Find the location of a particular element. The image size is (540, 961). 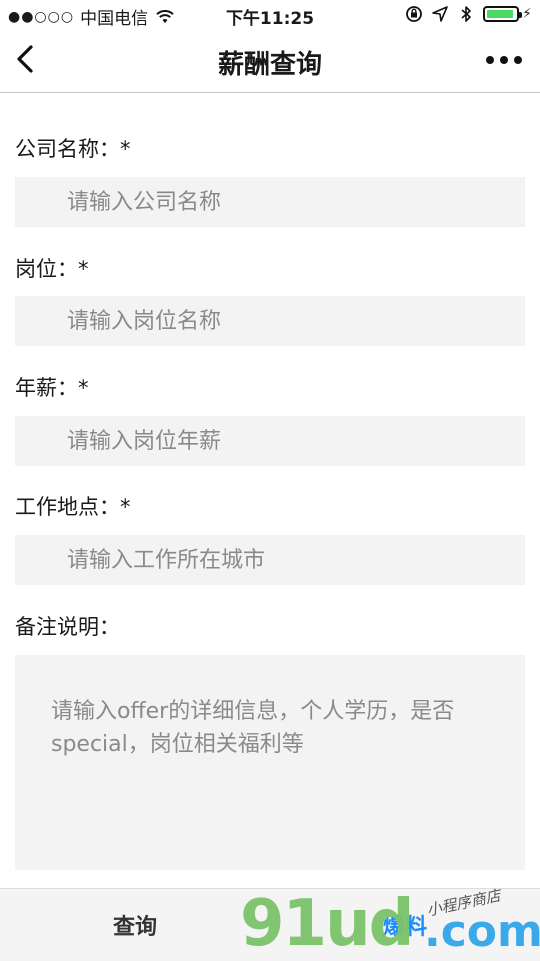

location-arrow-icon is located at coordinates (440, 14).